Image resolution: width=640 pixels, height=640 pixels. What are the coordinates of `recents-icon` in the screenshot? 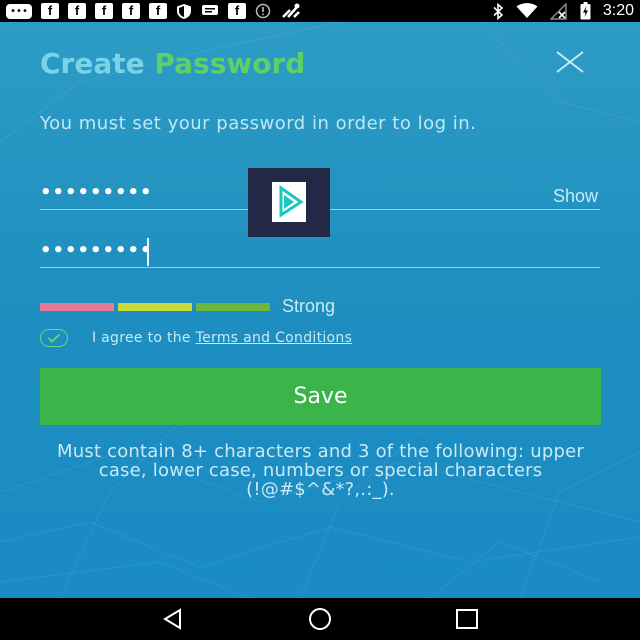 It's located at (466, 619).